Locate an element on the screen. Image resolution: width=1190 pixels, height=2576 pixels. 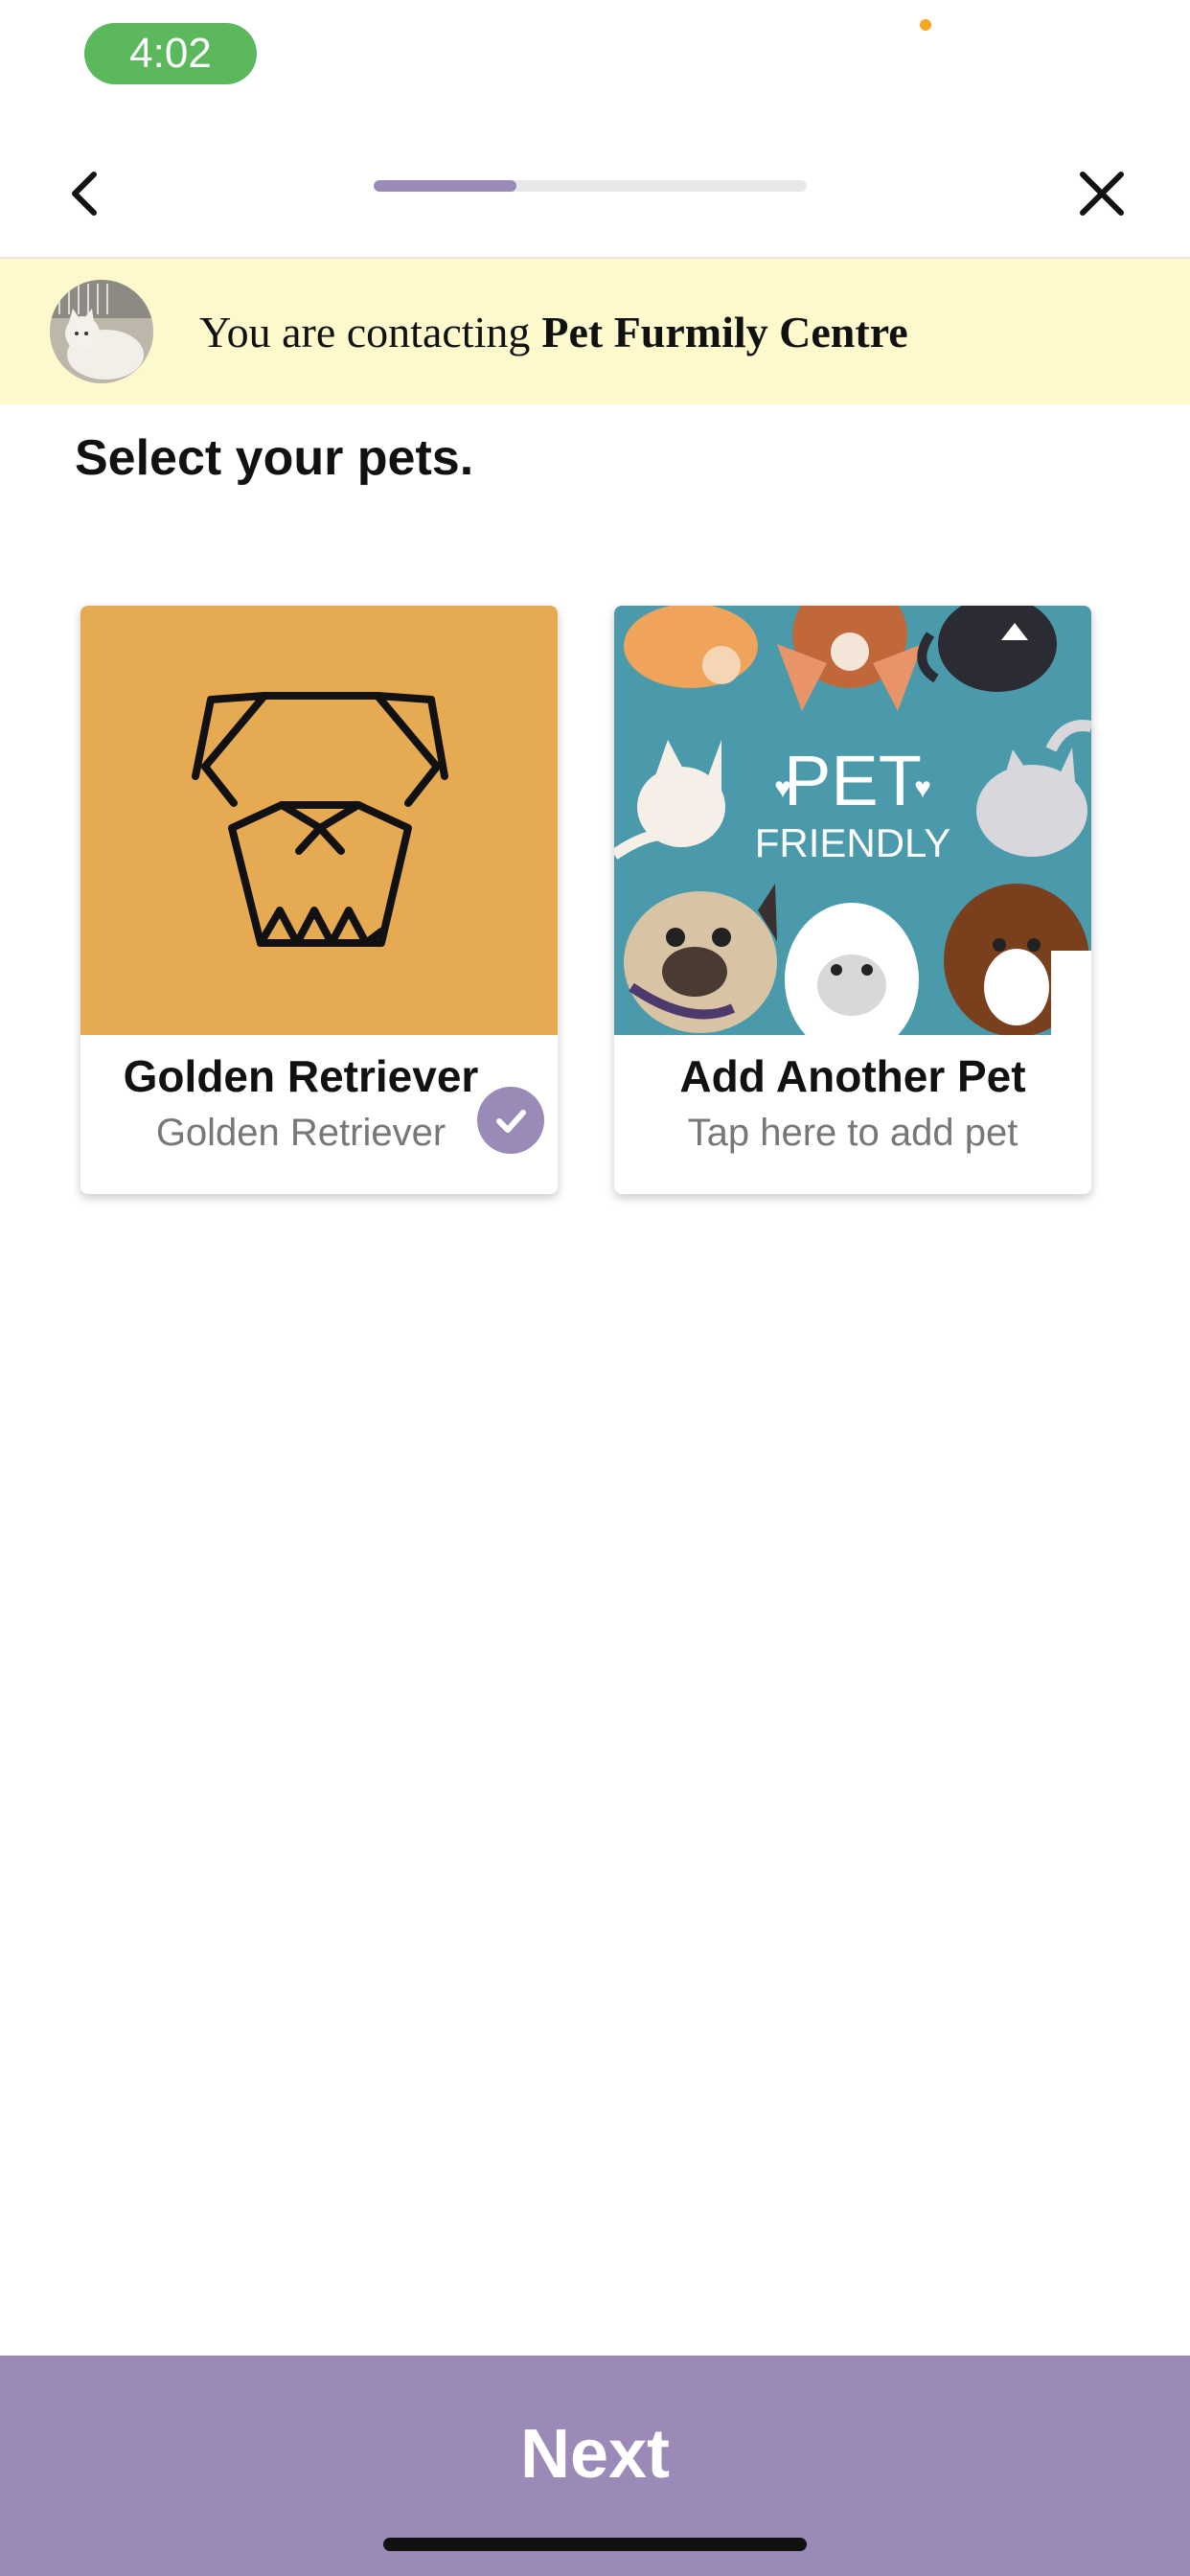
next-button: Next is located at coordinates (595, 2466).